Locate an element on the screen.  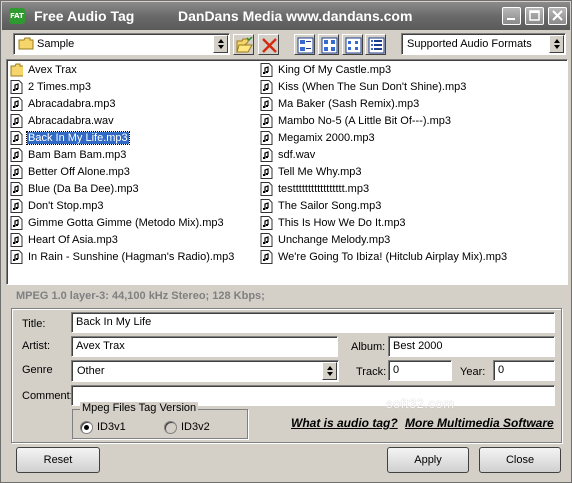
reset-button: Reset is located at coordinates (58, 460).